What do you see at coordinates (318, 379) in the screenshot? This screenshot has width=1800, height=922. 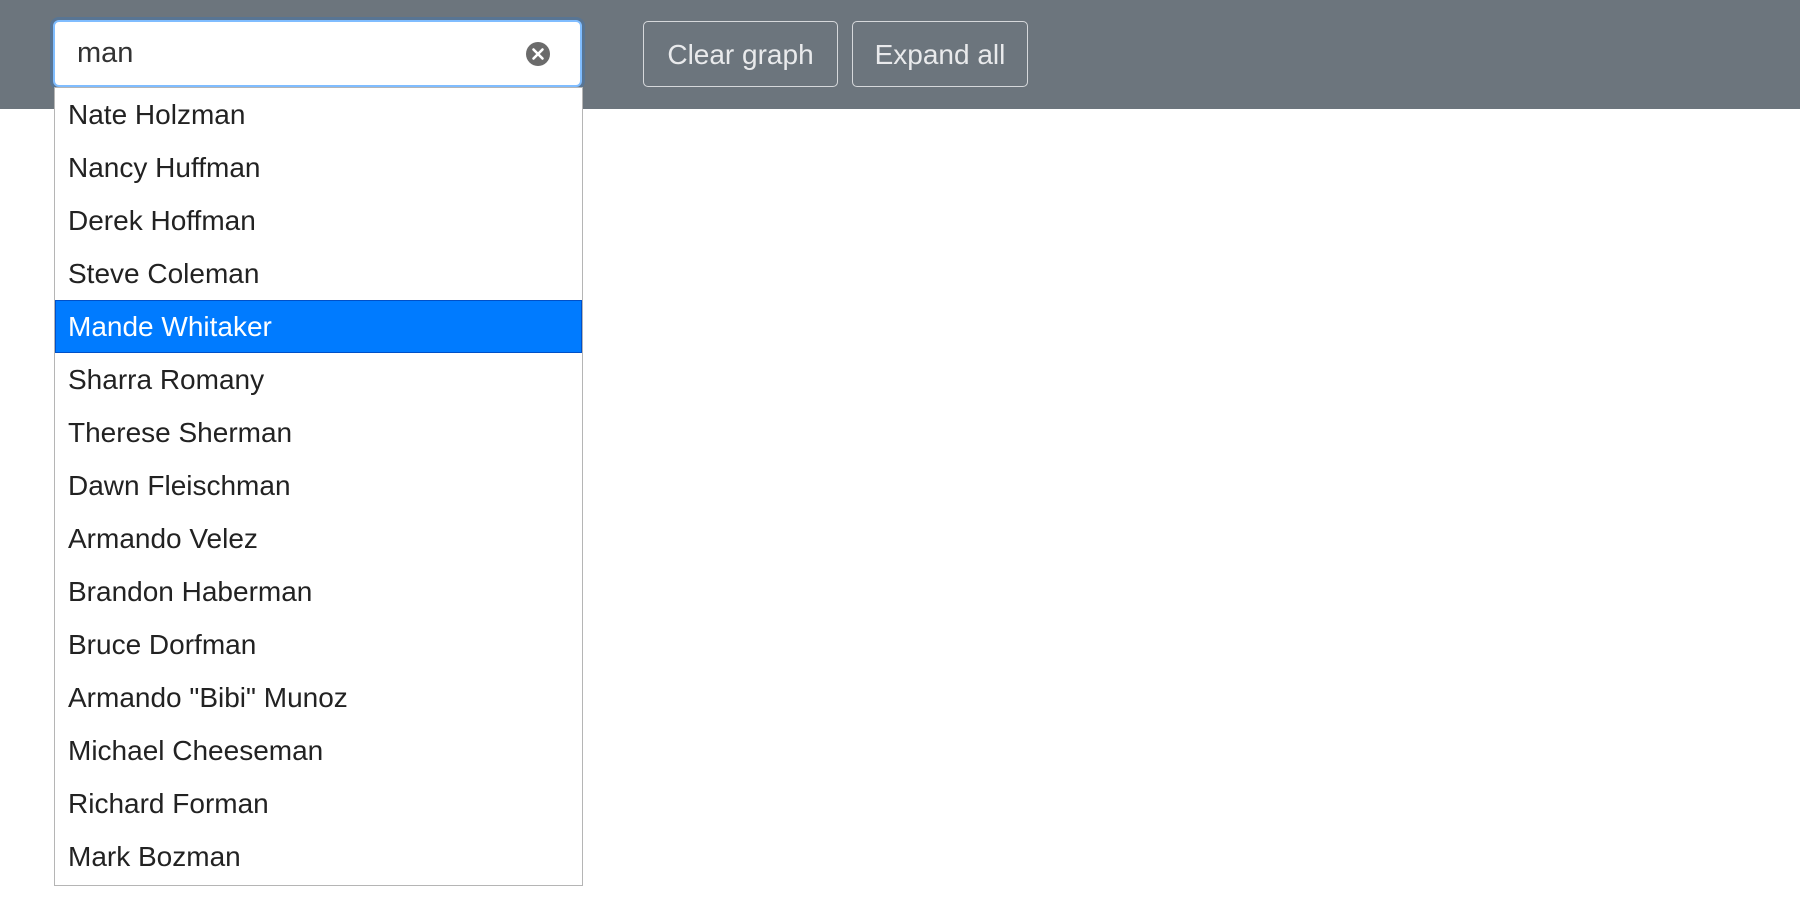 I see `suggestion-item: Sharra Romany` at bounding box center [318, 379].